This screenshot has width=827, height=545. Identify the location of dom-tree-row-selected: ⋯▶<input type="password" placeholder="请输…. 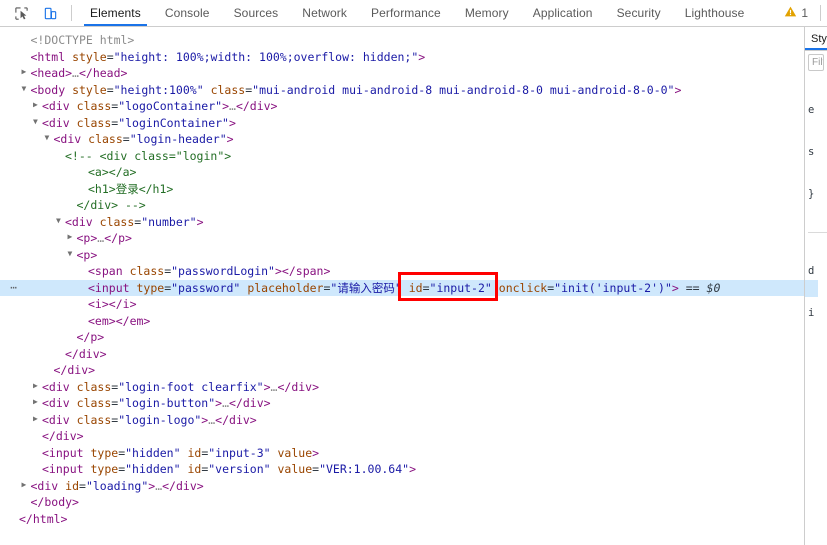
(402, 288).